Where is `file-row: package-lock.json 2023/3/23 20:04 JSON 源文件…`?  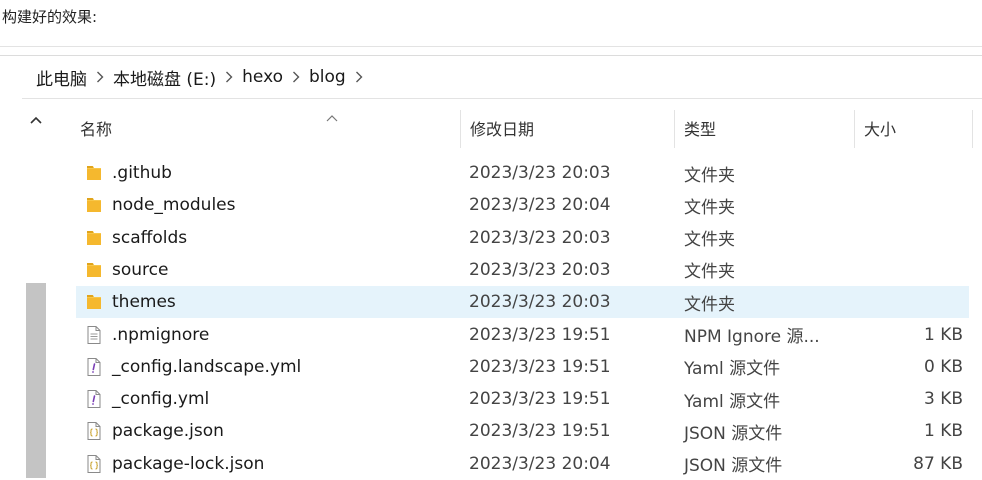 file-row: package-lock.json 2023/3/23 20:04 JSON 源文件… is located at coordinates (522, 464).